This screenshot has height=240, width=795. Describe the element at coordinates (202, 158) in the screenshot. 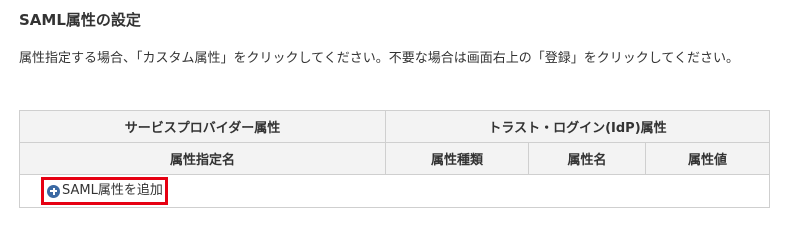

I see `column-header-attribute-spec-name: 属性指定名` at that location.